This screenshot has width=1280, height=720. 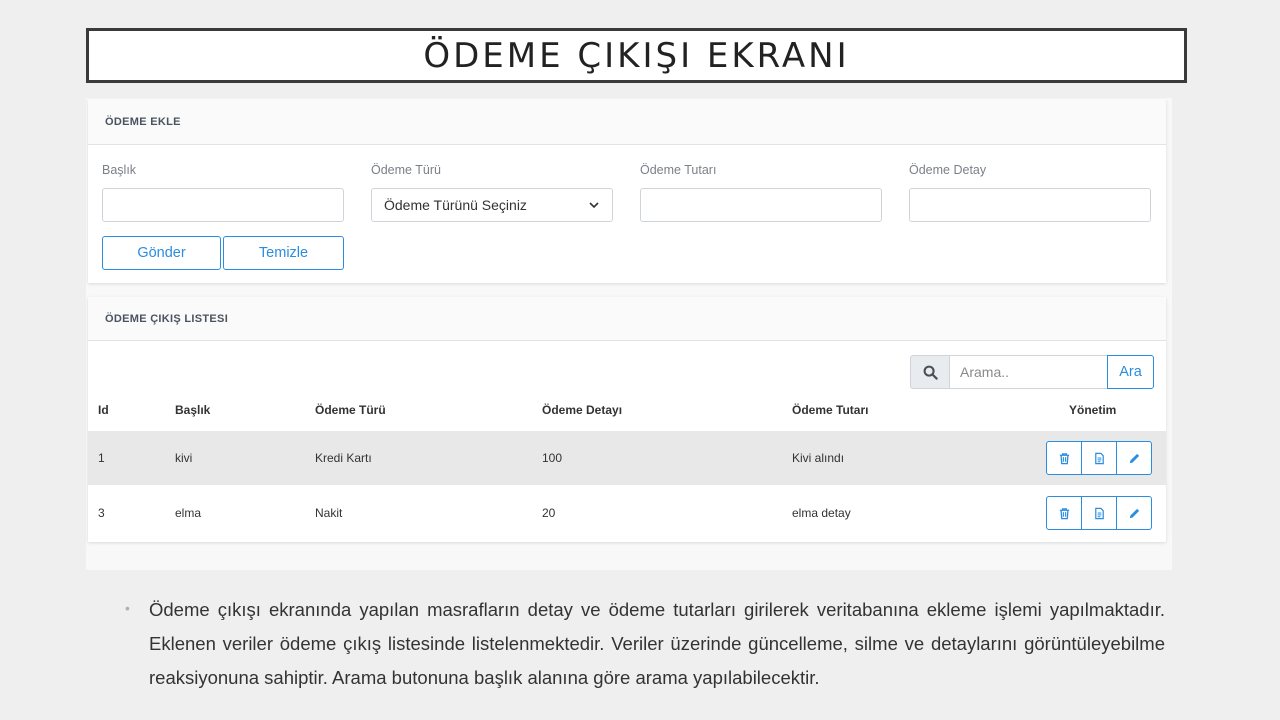 What do you see at coordinates (350, 410) in the screenshot?
I see `column-header-type: Ödeme Türü` at bounding box center [350, 410].